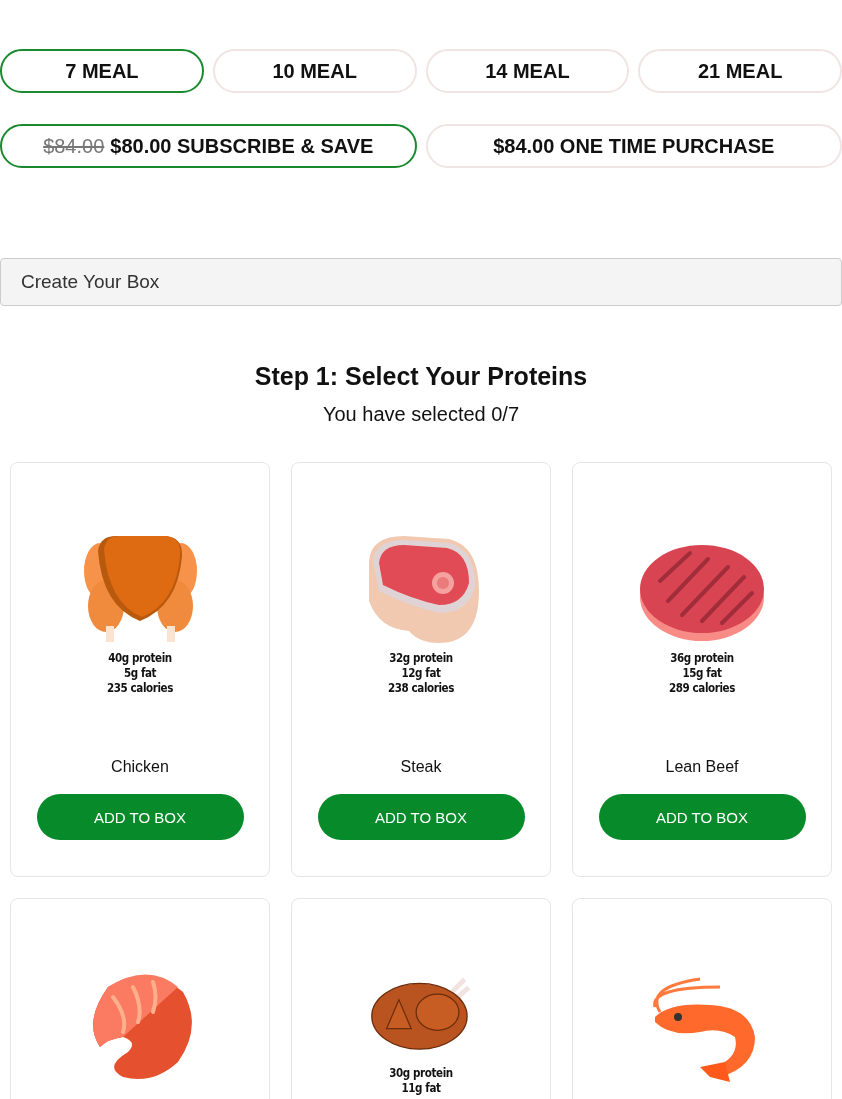 This screenshot has height=1099, width=842. I want to click on meal-option: 14 MEAL, so click(527, 71).